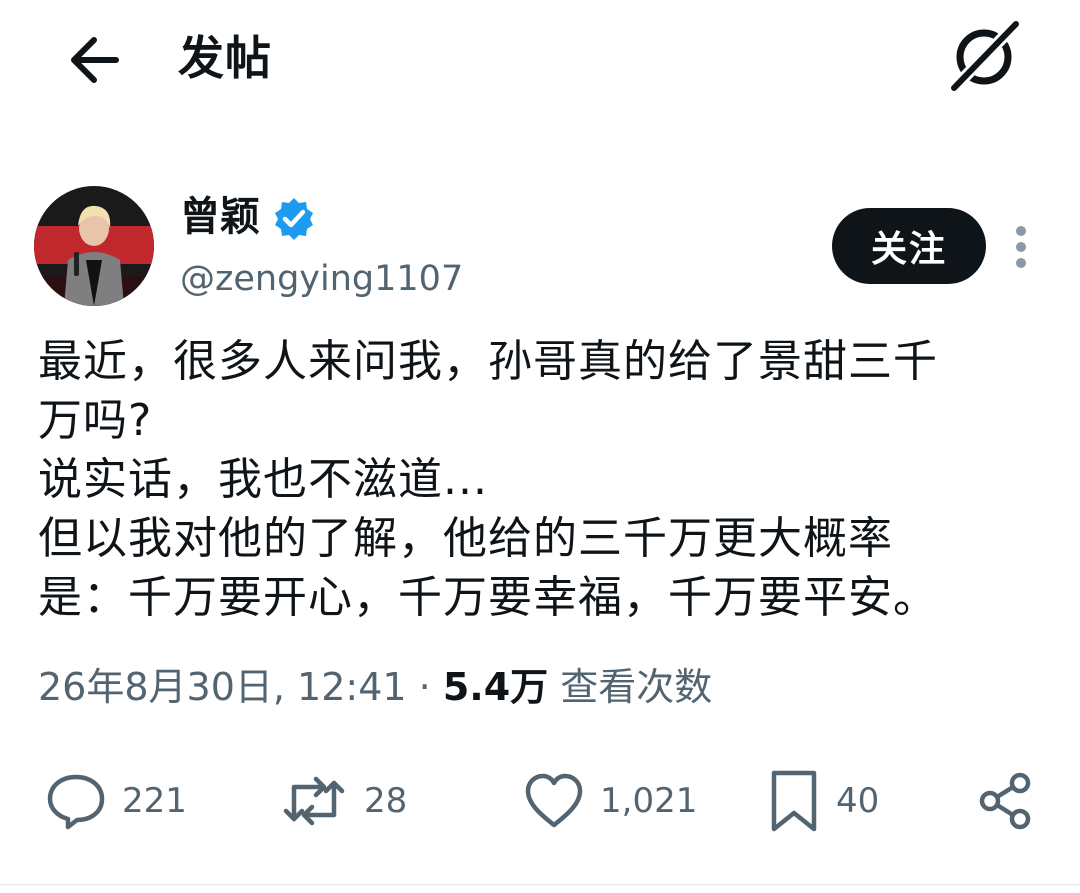  What do you see at coordinates (488, 361) in the screenshot?
I see `post-text-line: 最近，很多人来问我，孙哥真的给了景甜三千` at bounding box center [488, 361].